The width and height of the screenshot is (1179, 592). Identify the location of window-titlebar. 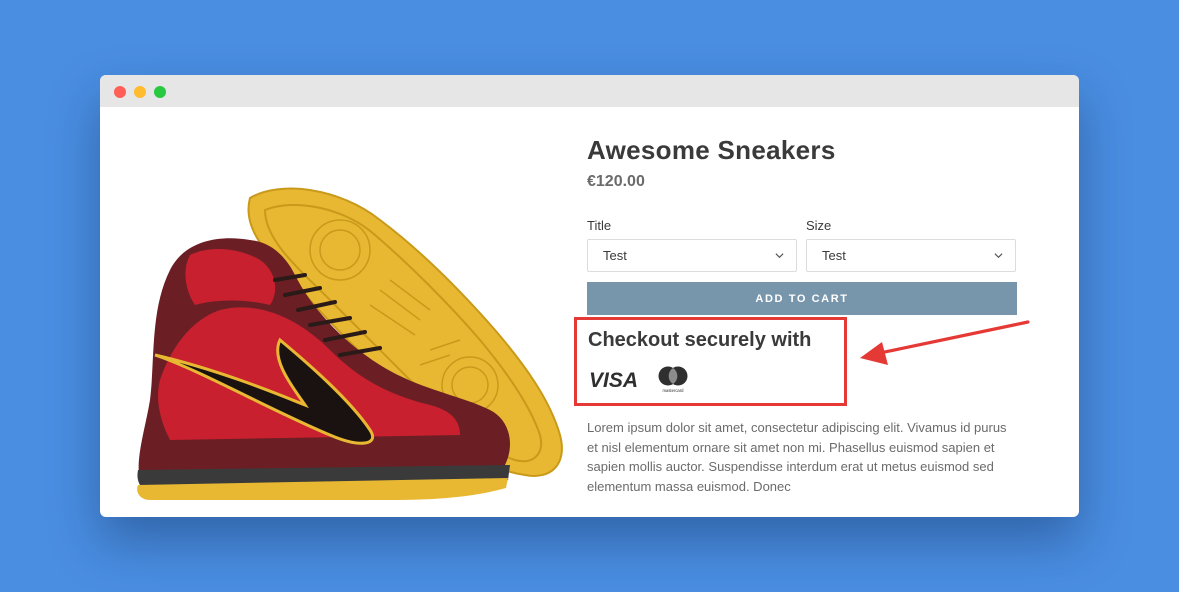
(589, 91).